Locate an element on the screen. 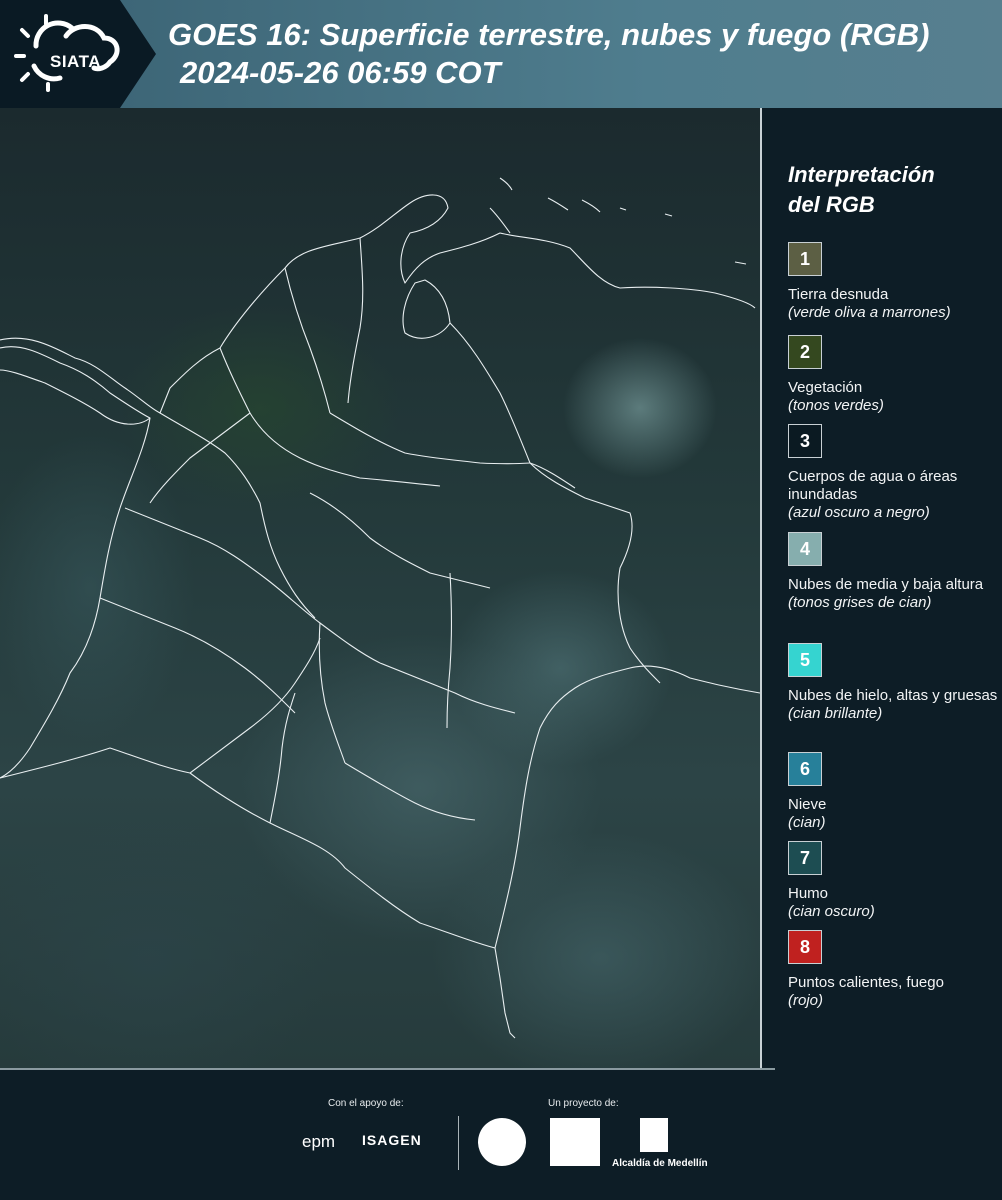 The image size is (1002, 1200). legend-item-note: (rojo) is located at coordinates (806, 1000).